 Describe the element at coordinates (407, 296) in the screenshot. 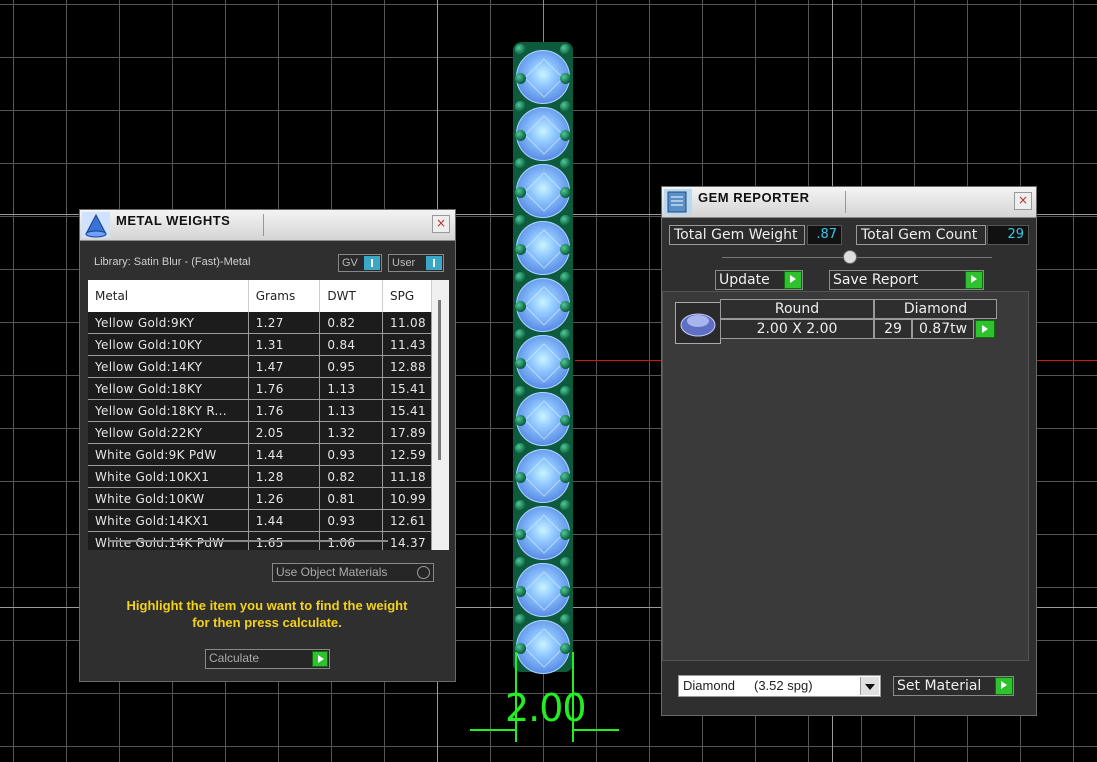

I see `column-header: SPG` at that location.